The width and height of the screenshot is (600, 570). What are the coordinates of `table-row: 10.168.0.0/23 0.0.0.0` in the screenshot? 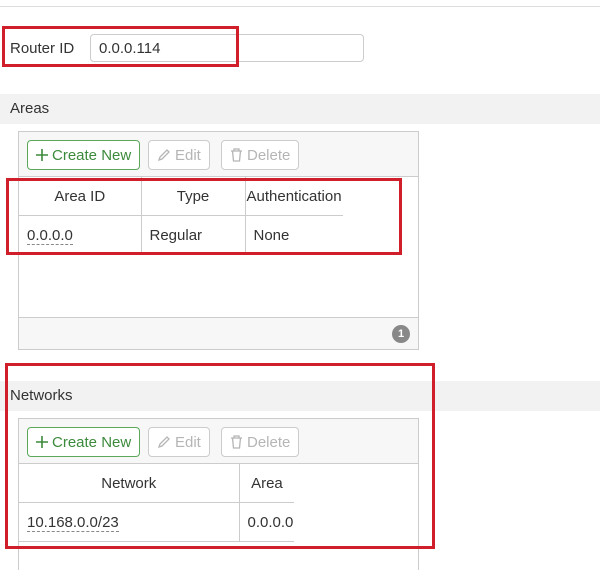 It's located at (157, 522).